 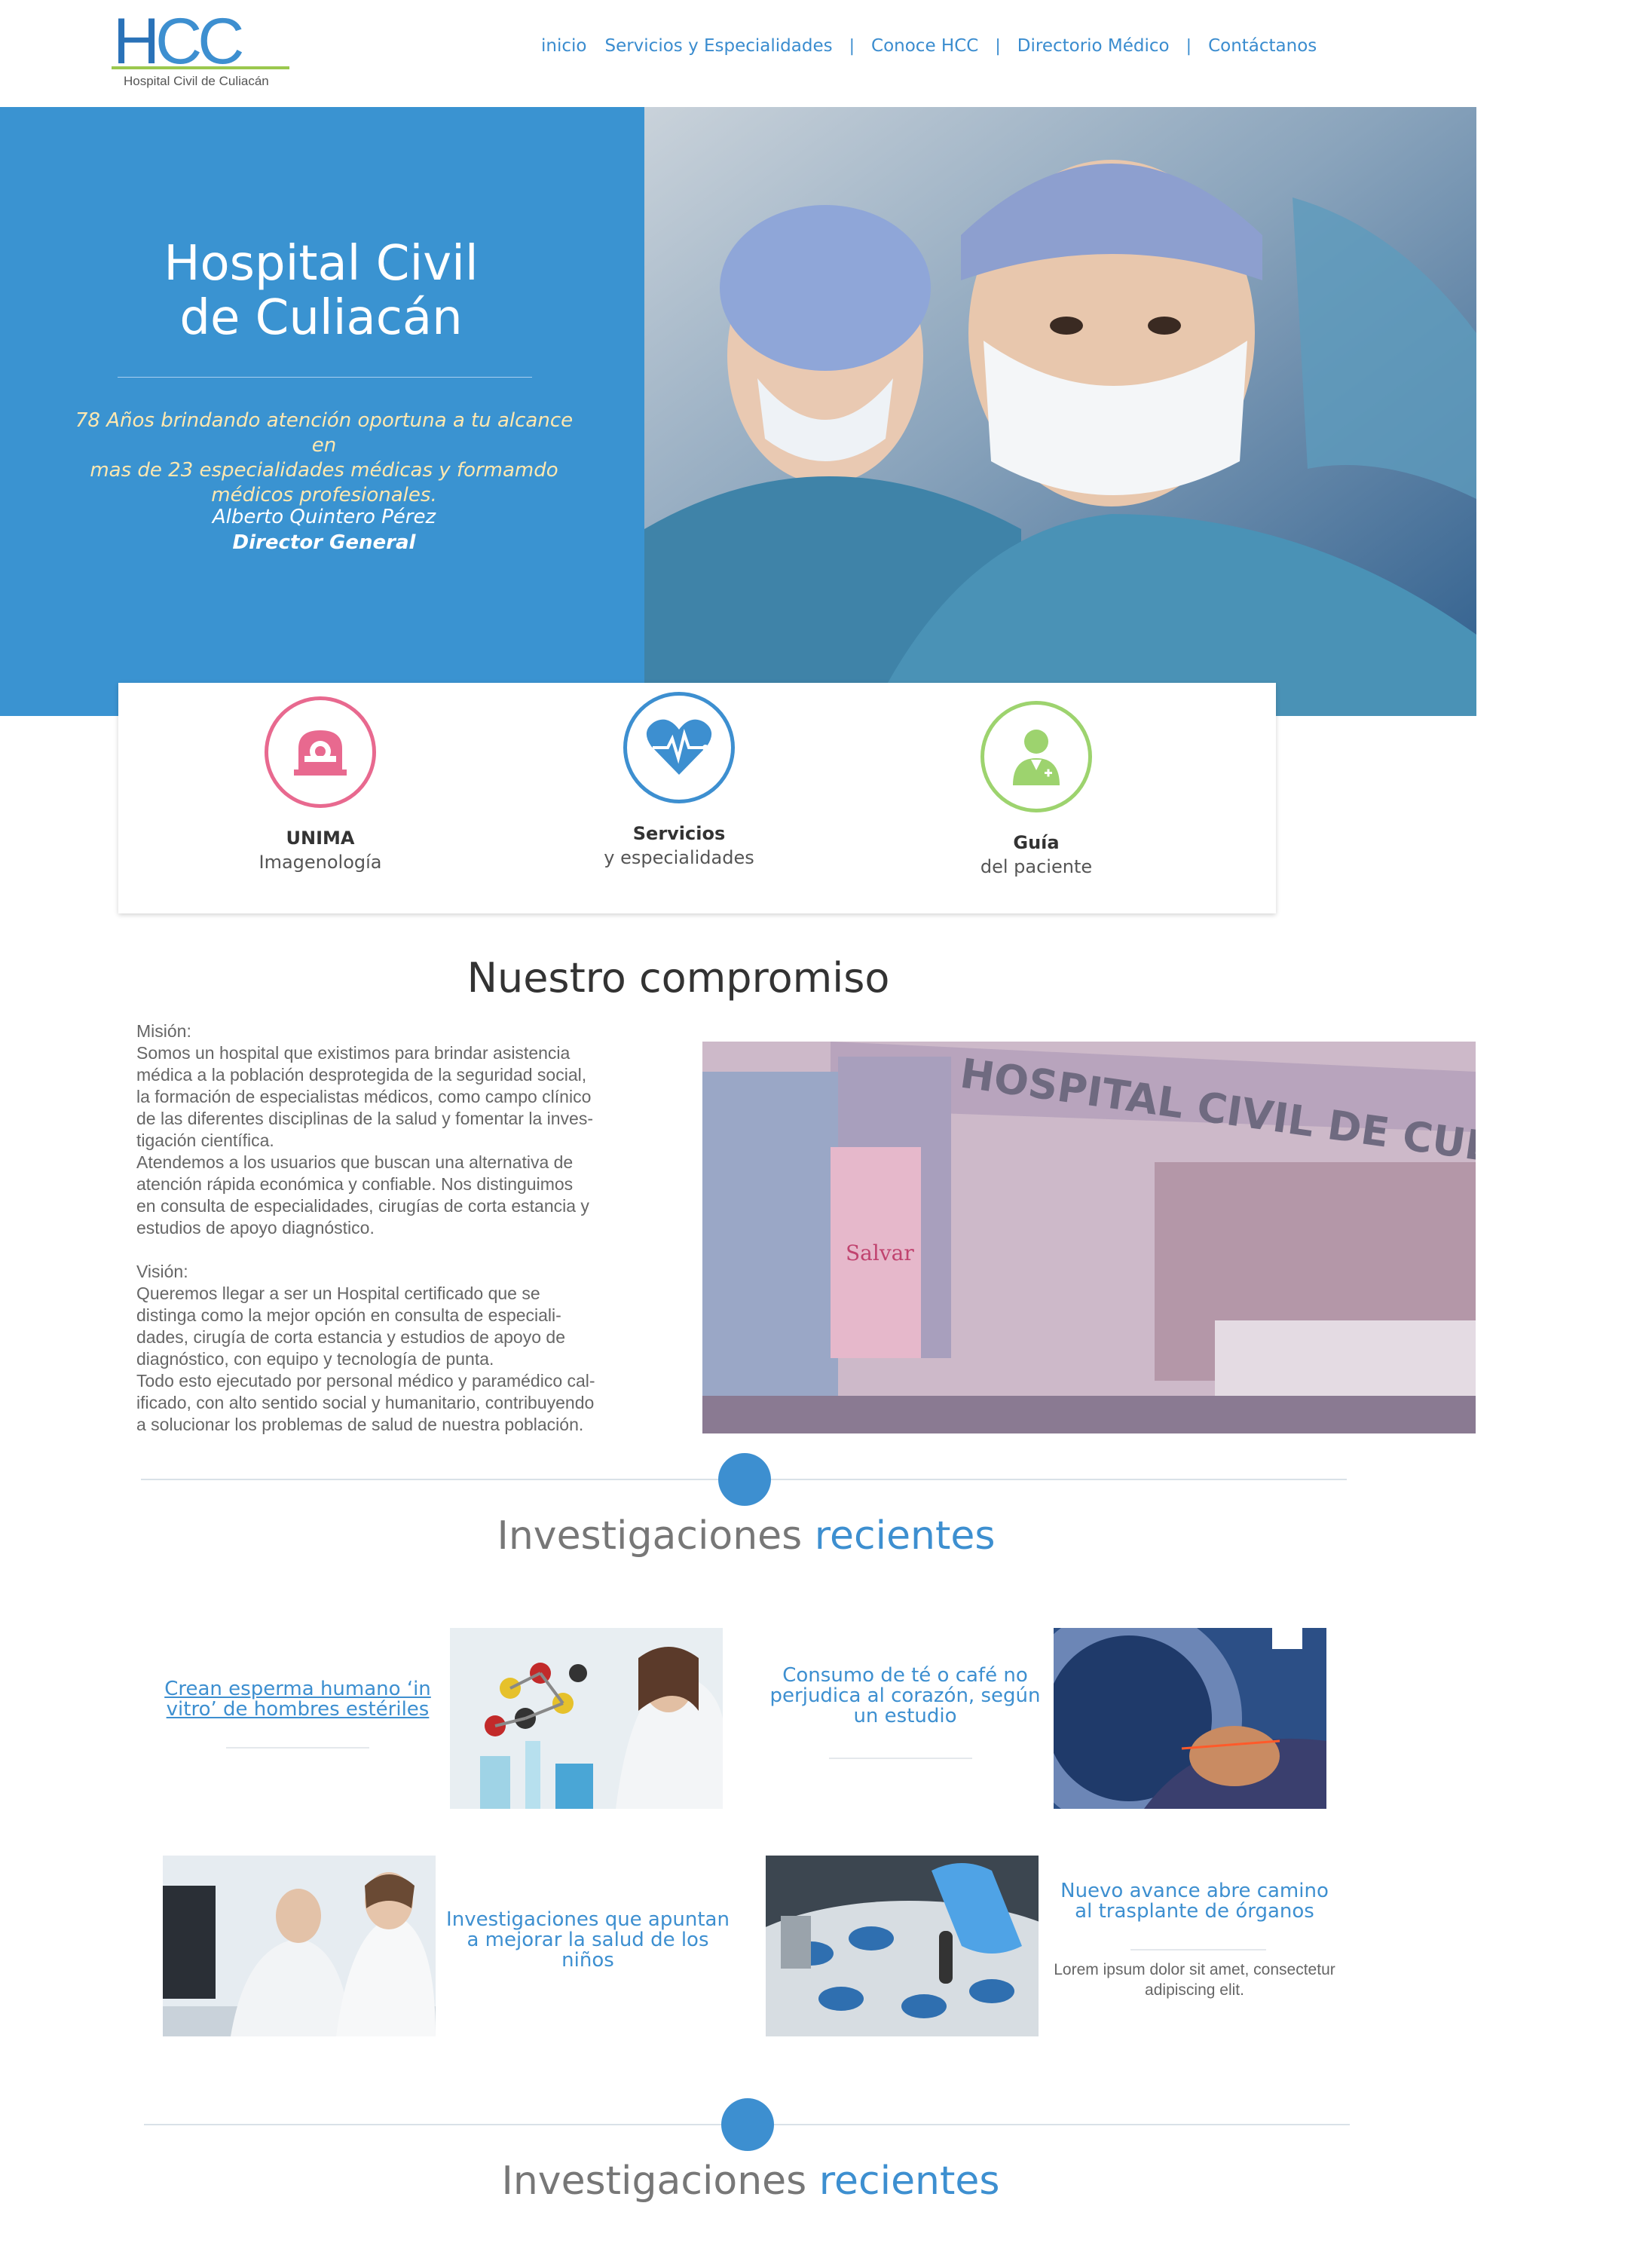 I want to click on hcc-logo: HCC Hospital Civil de Culiacán, so click(x=202, y=50).